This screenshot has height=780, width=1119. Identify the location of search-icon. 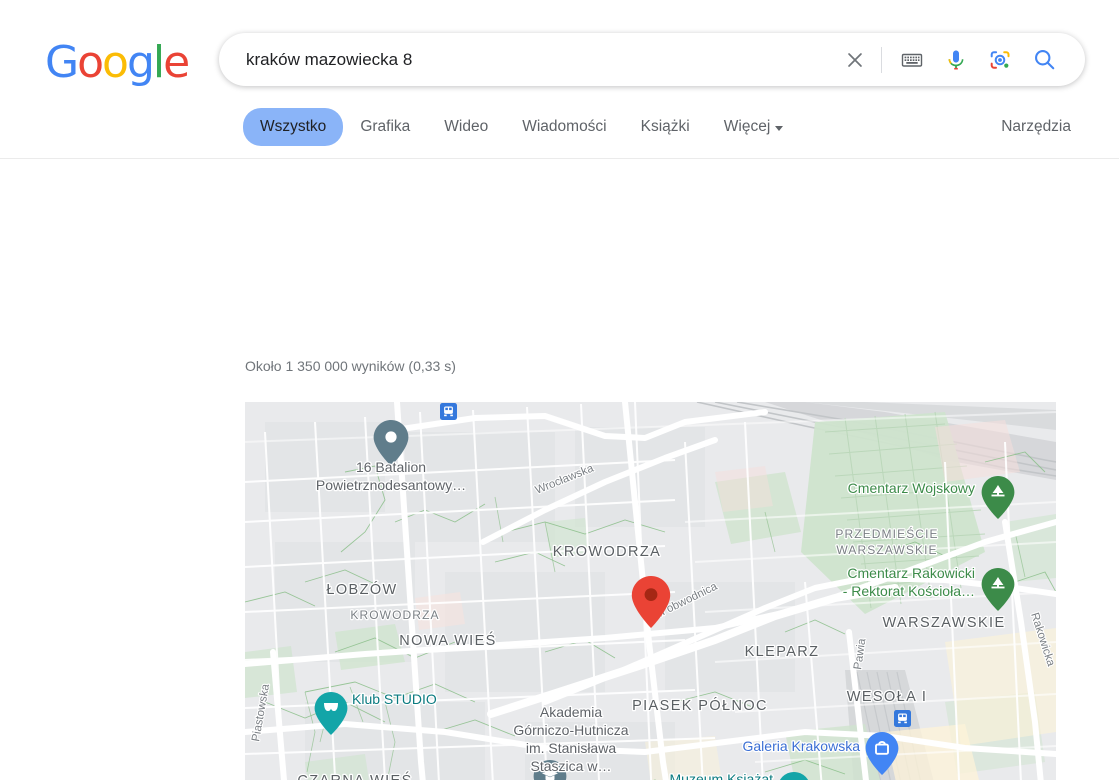
(1044, 60).